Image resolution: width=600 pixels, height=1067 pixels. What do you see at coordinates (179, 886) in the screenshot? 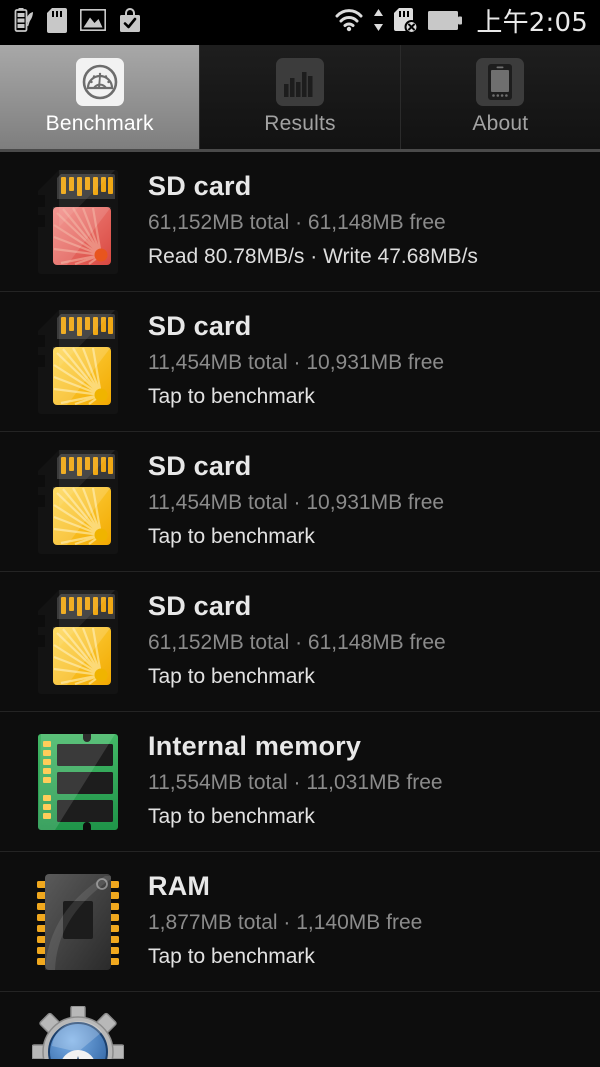
I see `device-title: RAM` at bounding box center [179, 886].